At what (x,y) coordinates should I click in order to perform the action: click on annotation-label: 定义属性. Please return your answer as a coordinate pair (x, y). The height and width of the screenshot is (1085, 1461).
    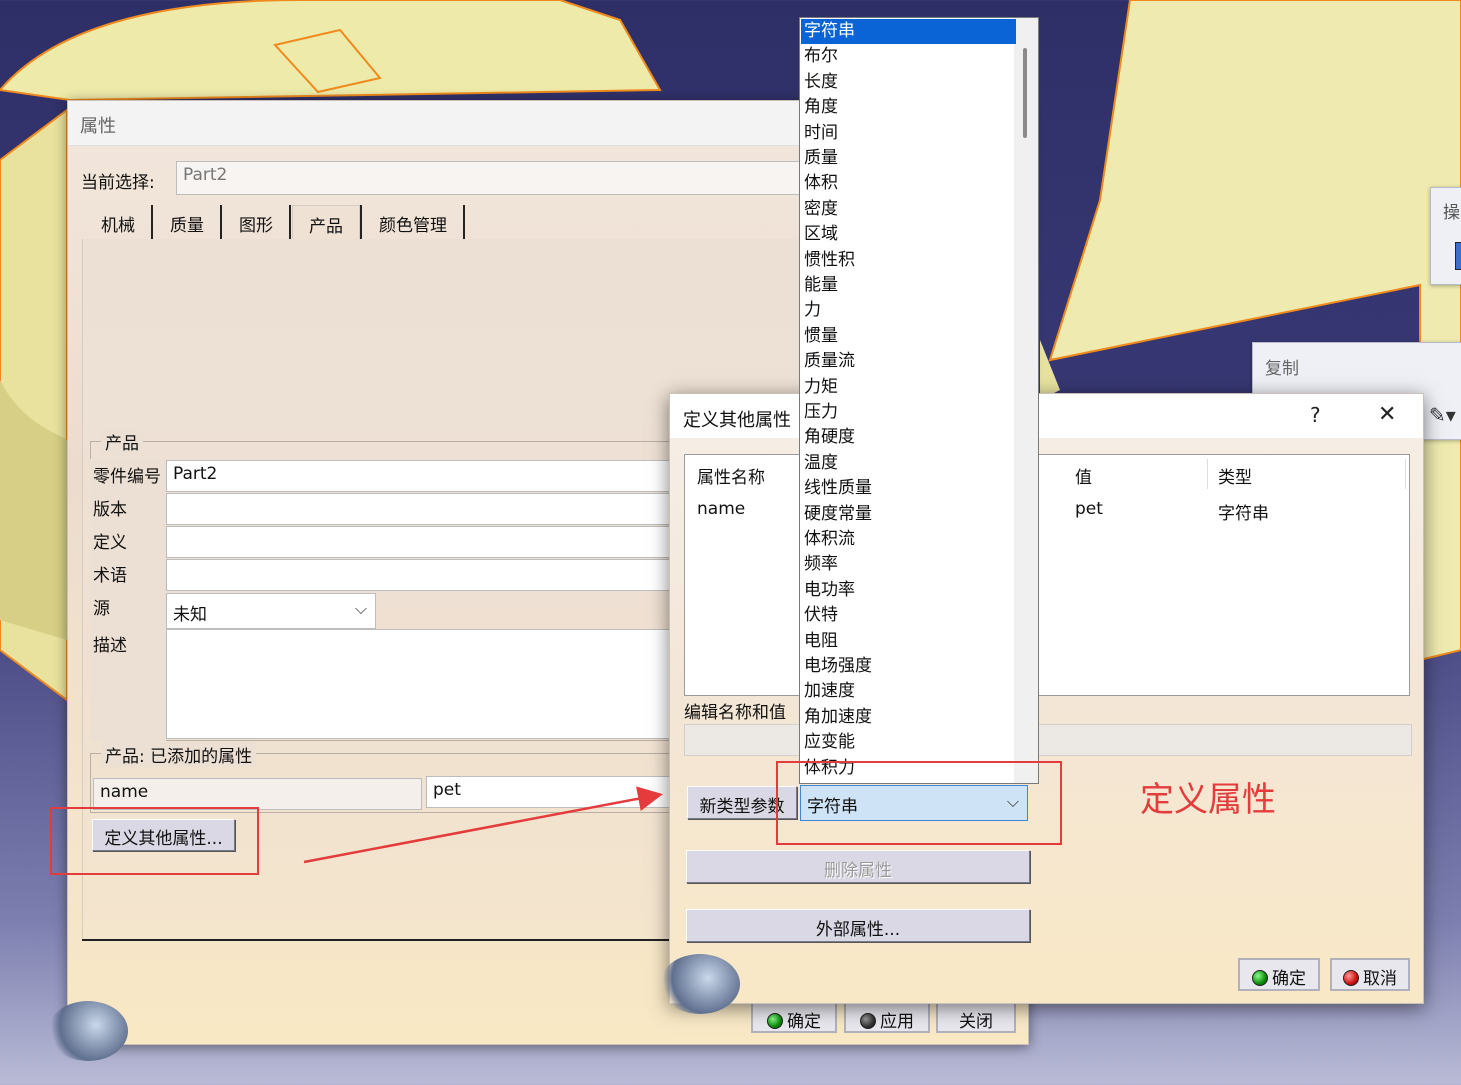
    Looking at the image, I should click on (1208, 800).